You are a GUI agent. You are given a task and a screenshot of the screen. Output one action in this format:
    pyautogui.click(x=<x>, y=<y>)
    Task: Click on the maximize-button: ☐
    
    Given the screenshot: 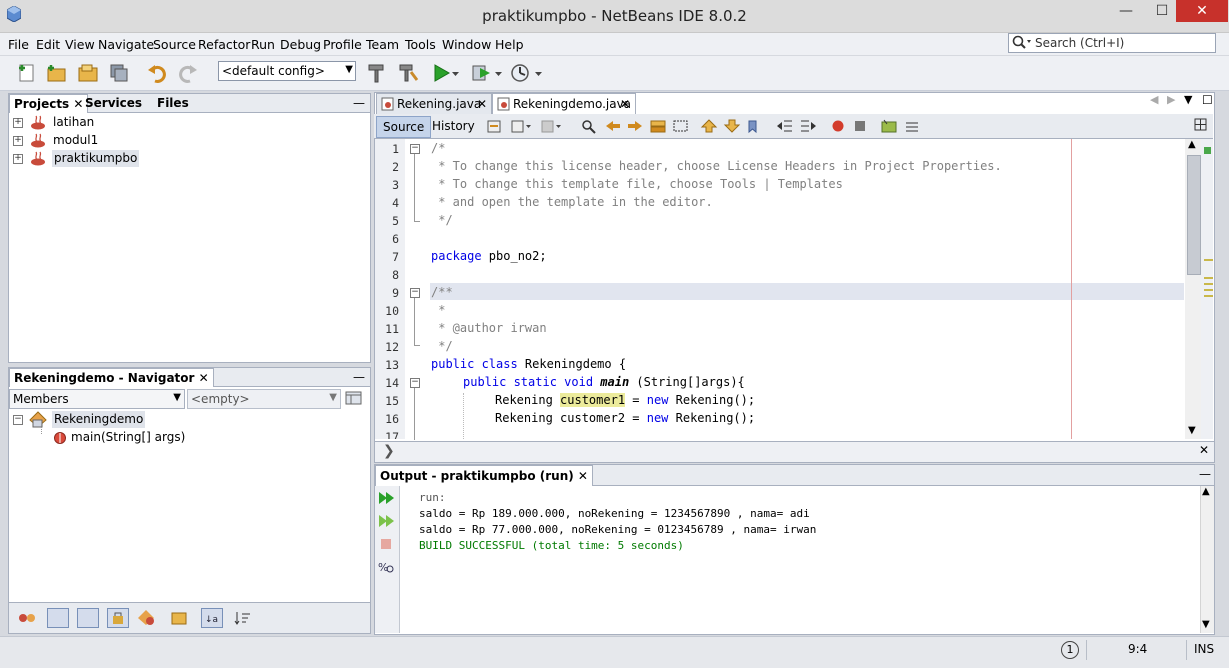 What is the action you would take?
    pyautogui.click(x=1162, y=11)
    